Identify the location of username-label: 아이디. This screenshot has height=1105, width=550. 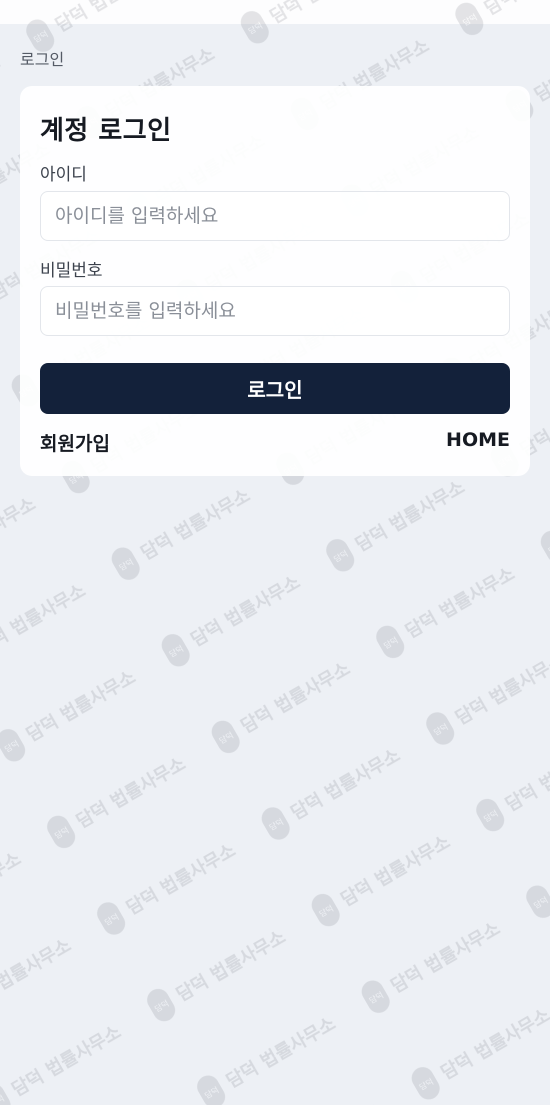
(63, 175).